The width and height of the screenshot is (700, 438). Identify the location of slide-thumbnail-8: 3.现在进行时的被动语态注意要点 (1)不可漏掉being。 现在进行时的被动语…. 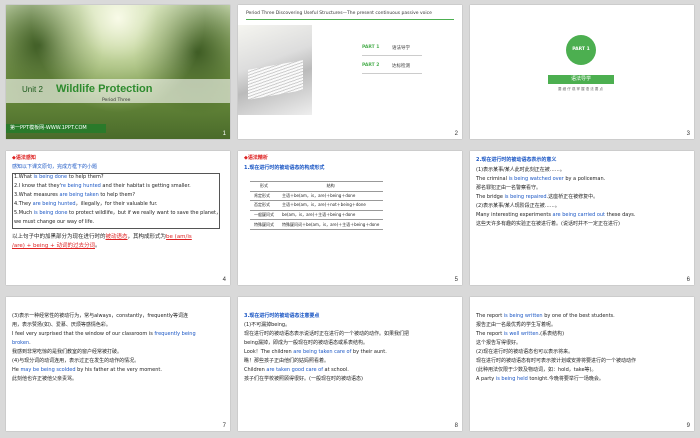
(350, 364).